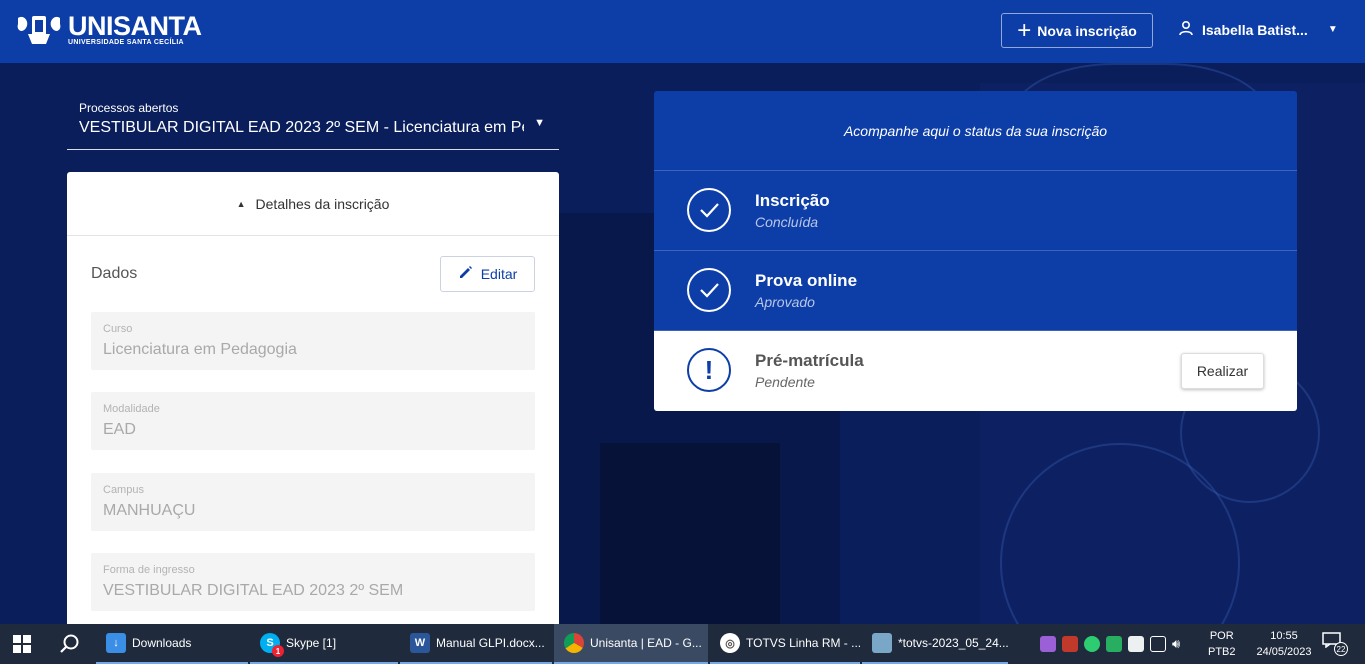 The width and height of the screenshot is (1365, 664). I want to click on clock-date: 24/05/2023, so click(1284, 652).